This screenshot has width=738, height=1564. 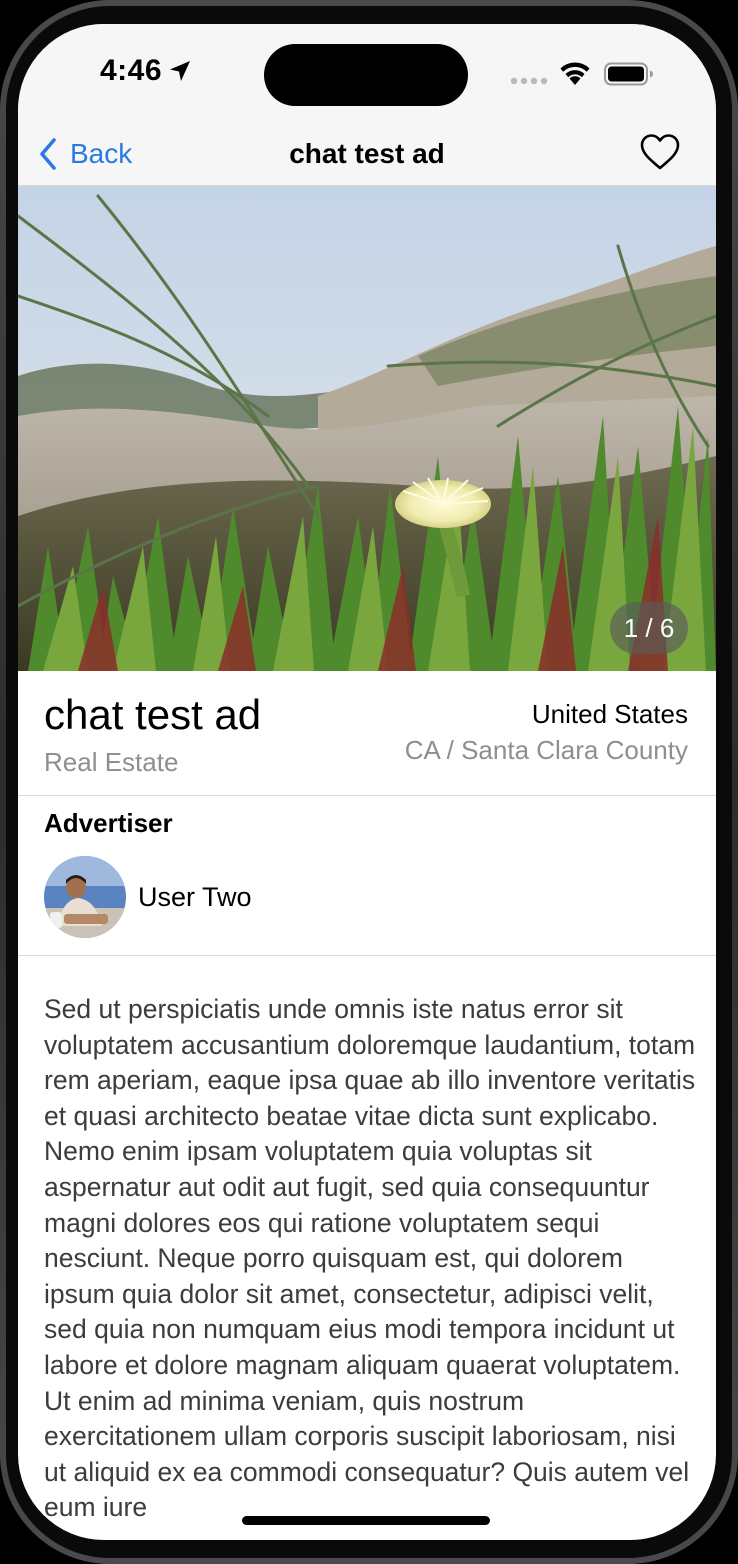 What do you see at coordinates (649, 628) in the screenshot?
I see `photo-page-counter: 1 / 6` at bounding box center [649, 628].